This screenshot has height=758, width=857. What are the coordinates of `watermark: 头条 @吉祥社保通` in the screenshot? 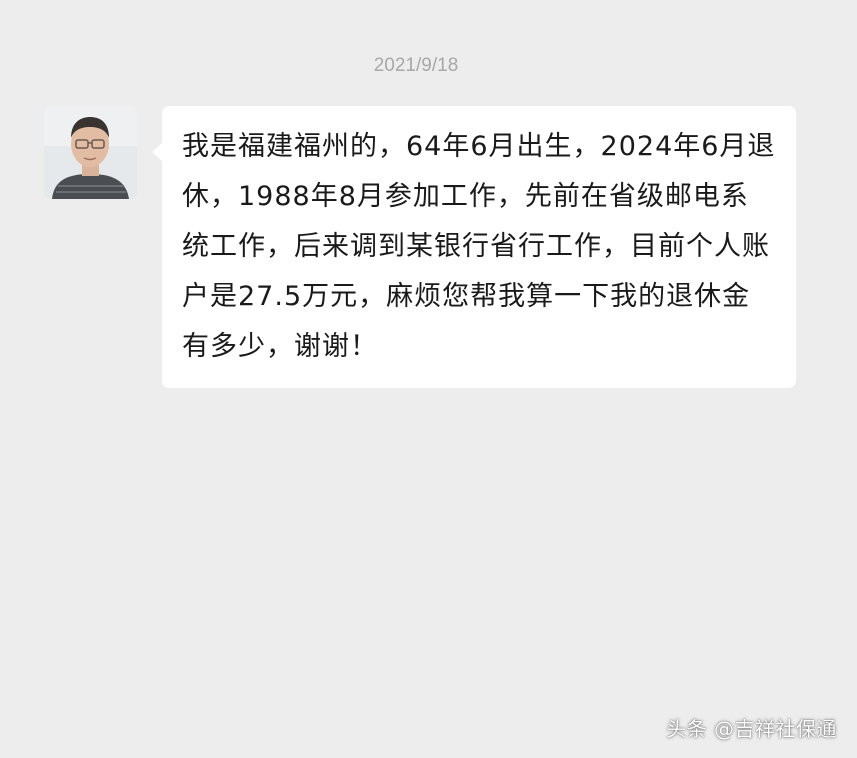 It's located at (751, 729).